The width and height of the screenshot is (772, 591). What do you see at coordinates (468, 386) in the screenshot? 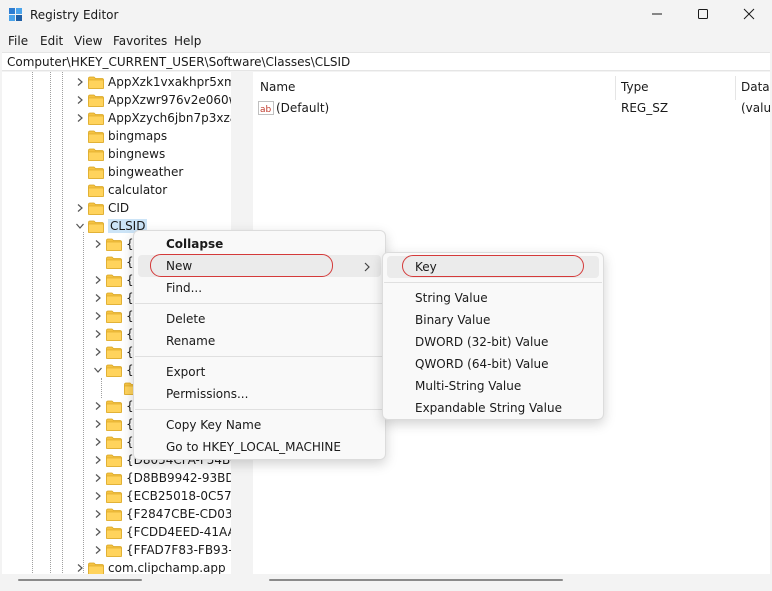
I see `menu-item-label: Multi-String Value` at bounding box center [468, 386].